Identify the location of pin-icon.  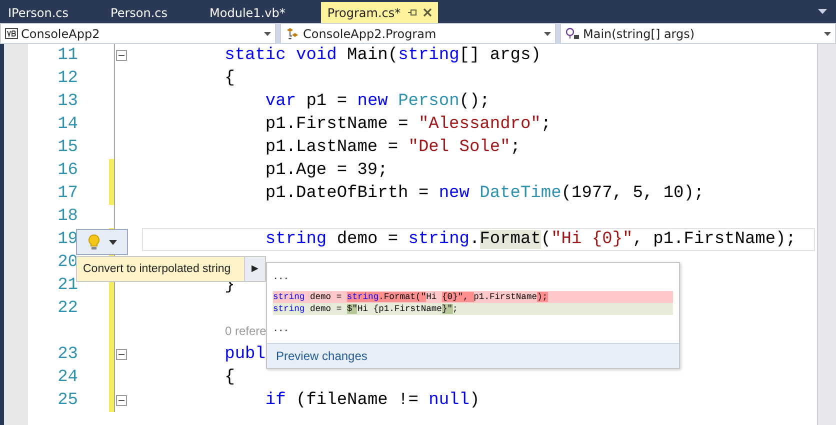
(412, 12).